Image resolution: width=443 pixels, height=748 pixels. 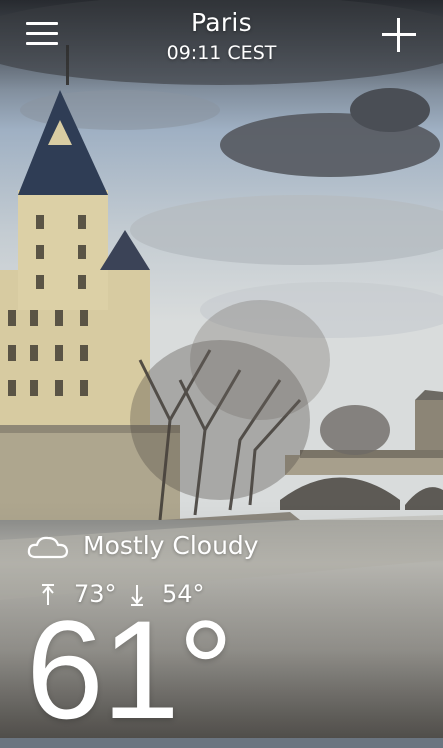 What do you see at coordinates (171, 545) in the screenshot?
I see `condition-text: Mostly Cloudy` at bounding box center [171, 545].